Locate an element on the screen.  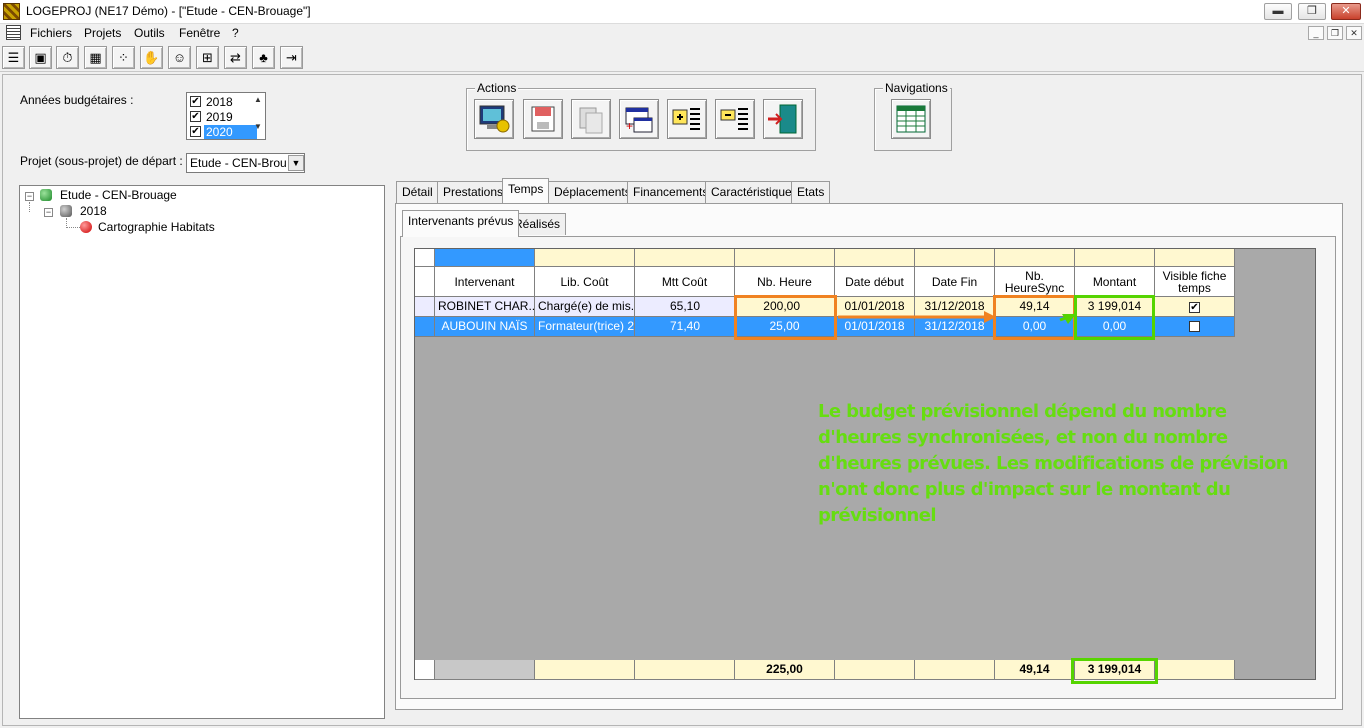
years-scrollbar: ▲ ▼ is located at coordinates (258, 116).